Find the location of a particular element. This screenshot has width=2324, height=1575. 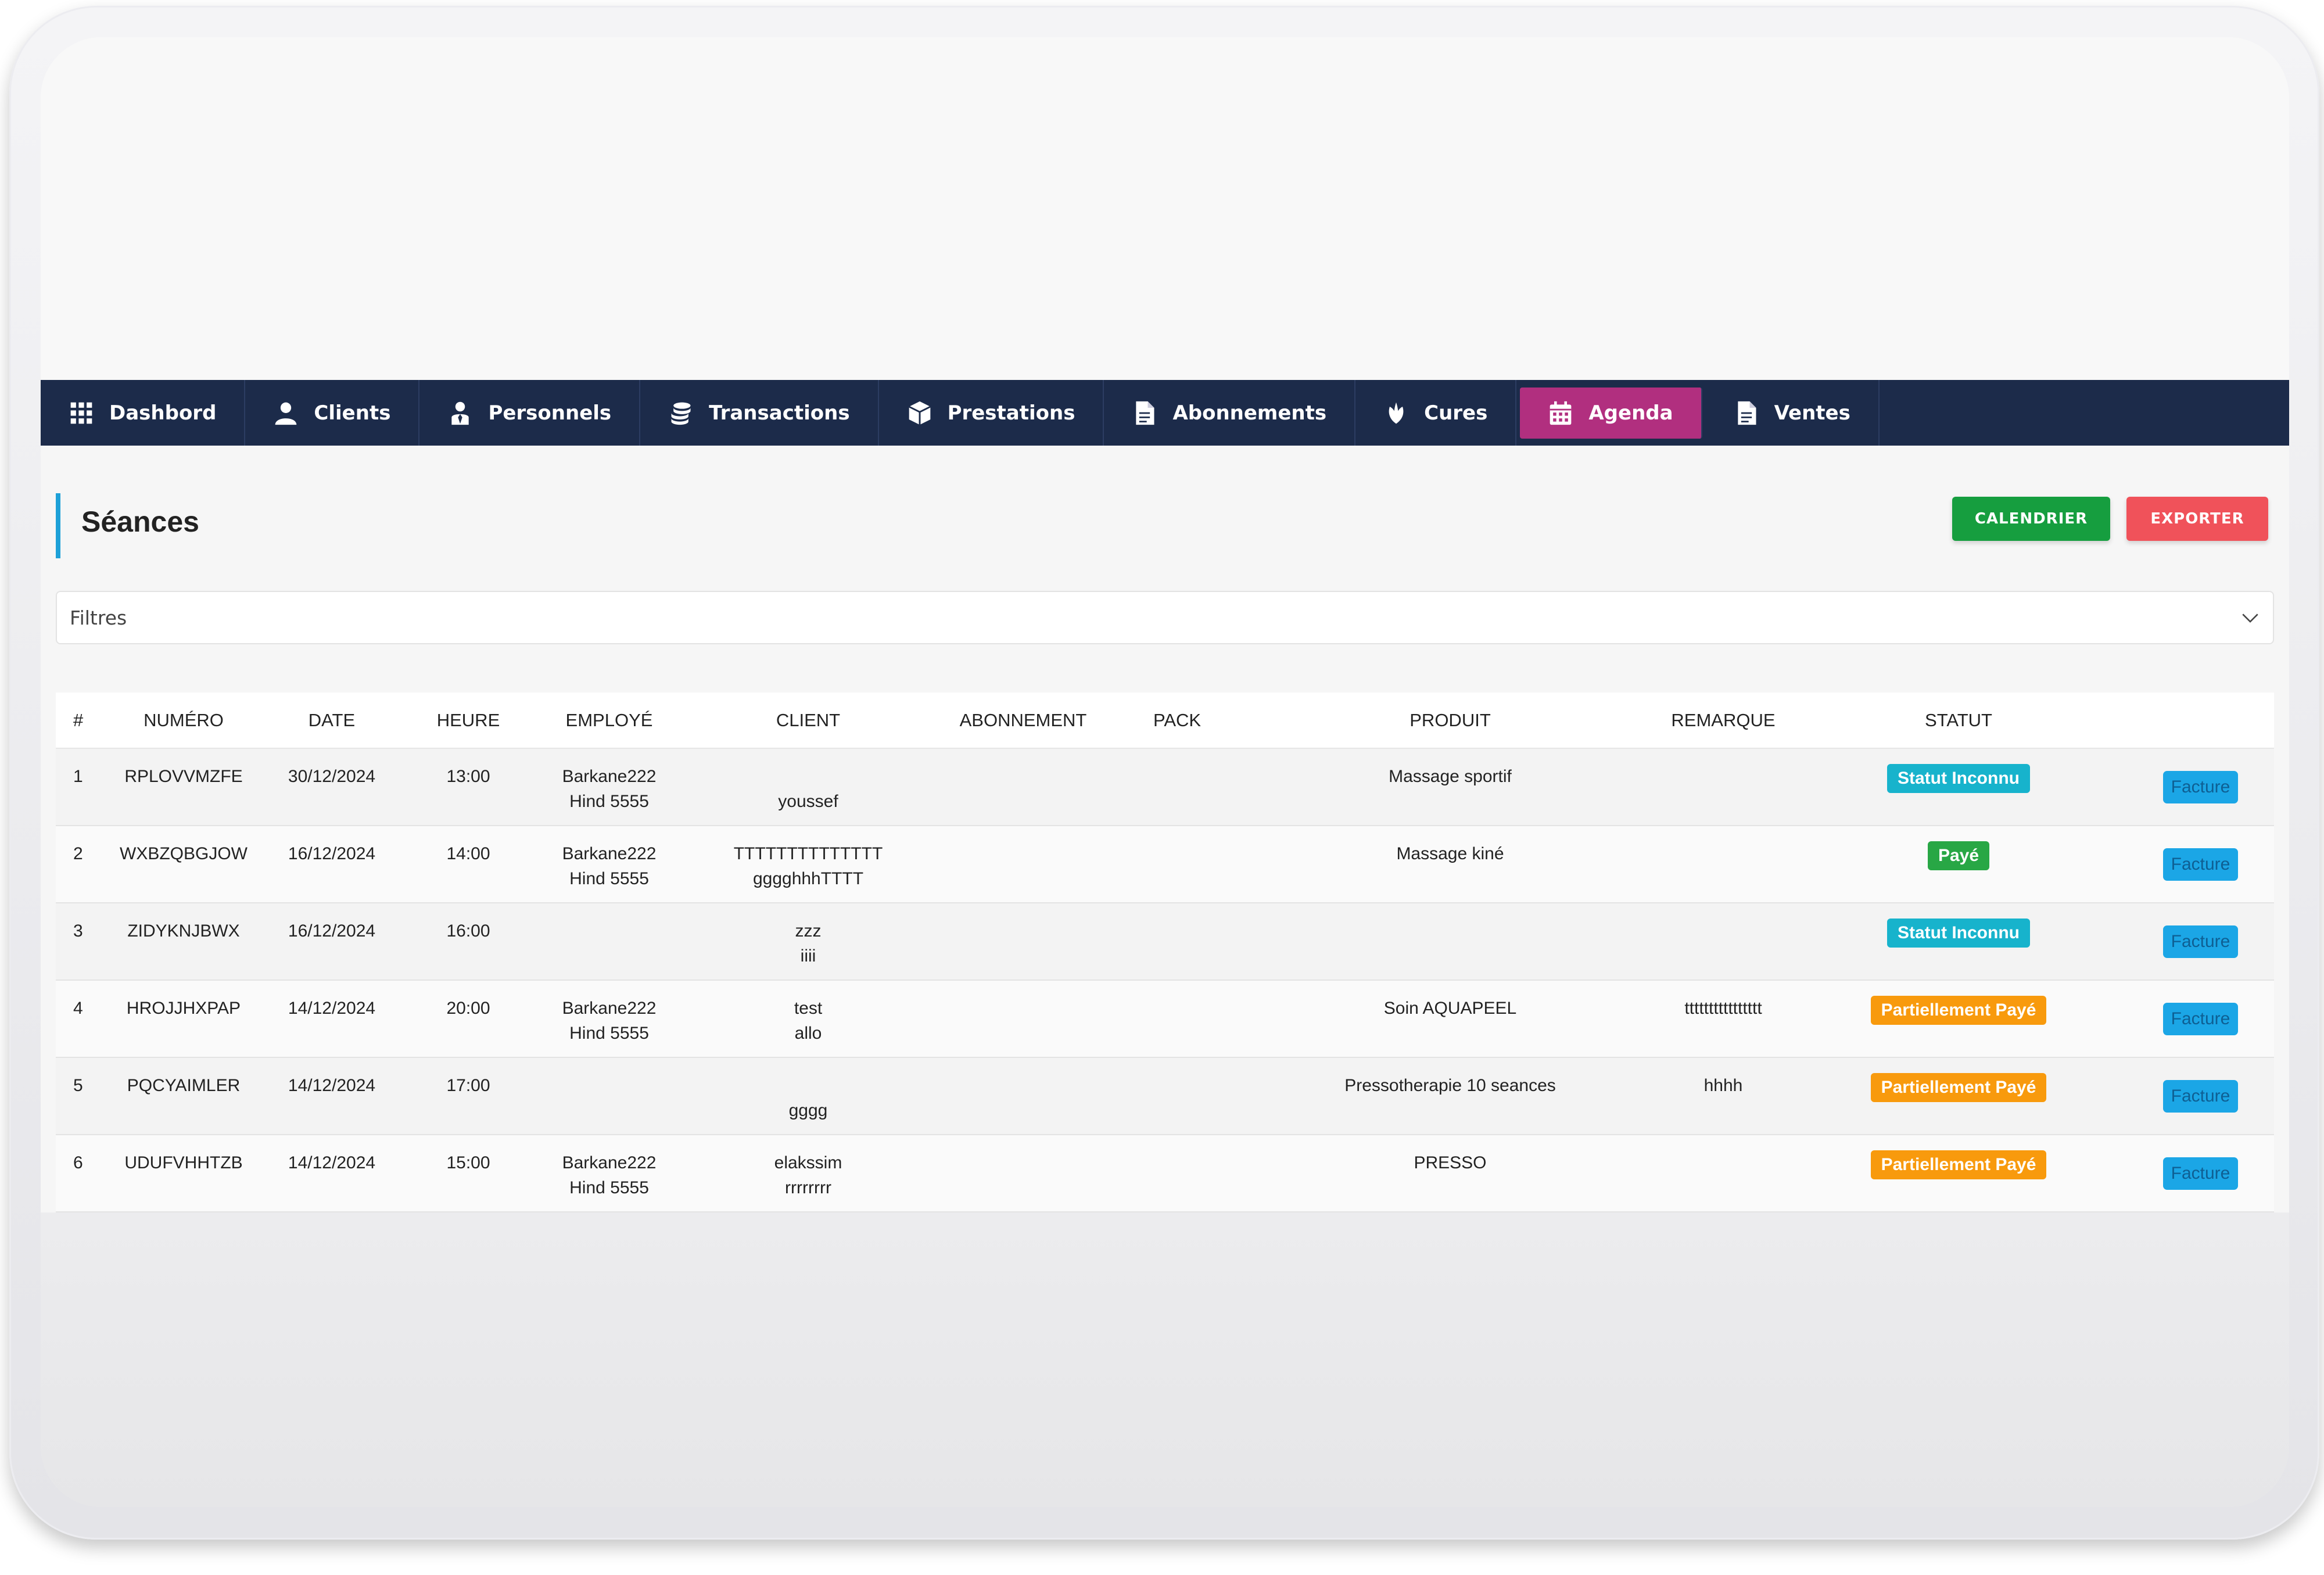

cell-heure-text: 17:00 is located at coordinates (468, 1085).